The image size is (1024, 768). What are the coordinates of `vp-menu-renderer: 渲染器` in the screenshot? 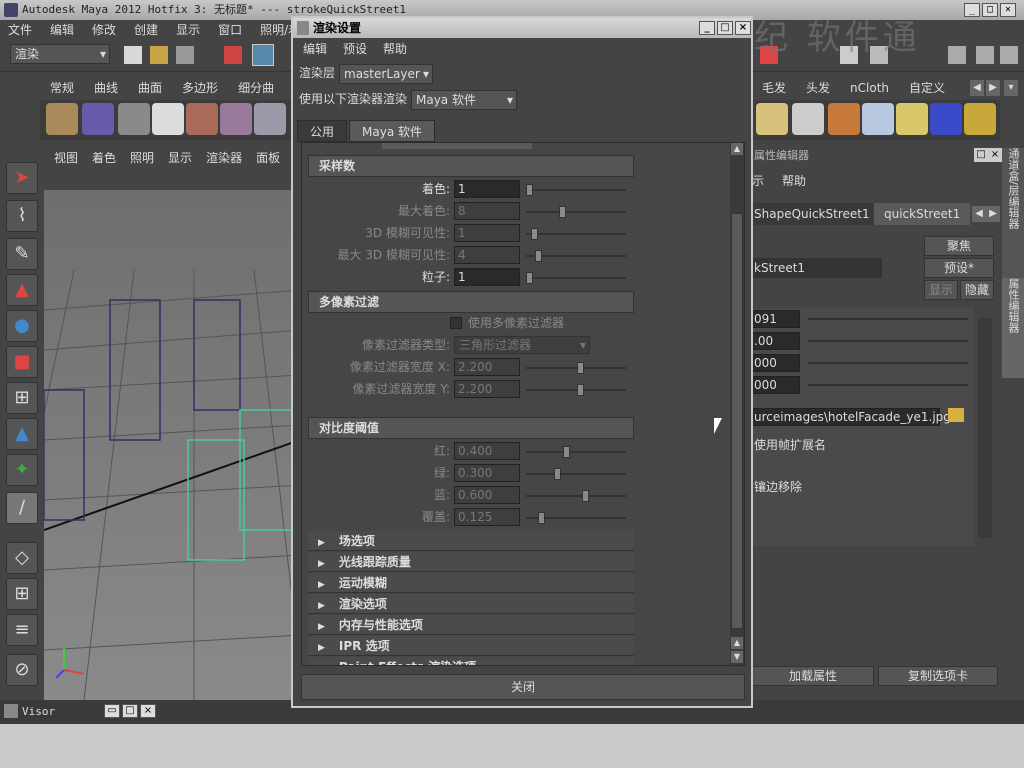 It's located at (224, 158).